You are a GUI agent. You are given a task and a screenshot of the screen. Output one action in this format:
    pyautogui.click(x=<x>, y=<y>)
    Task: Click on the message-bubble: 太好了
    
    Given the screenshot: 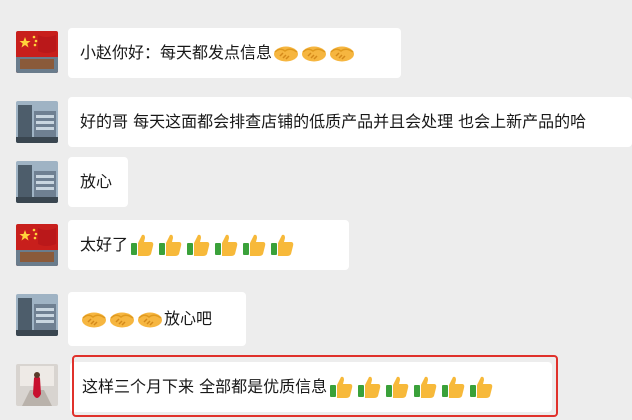 What is the action you would take?
    pyautogui.click(x=208, y=245)
    